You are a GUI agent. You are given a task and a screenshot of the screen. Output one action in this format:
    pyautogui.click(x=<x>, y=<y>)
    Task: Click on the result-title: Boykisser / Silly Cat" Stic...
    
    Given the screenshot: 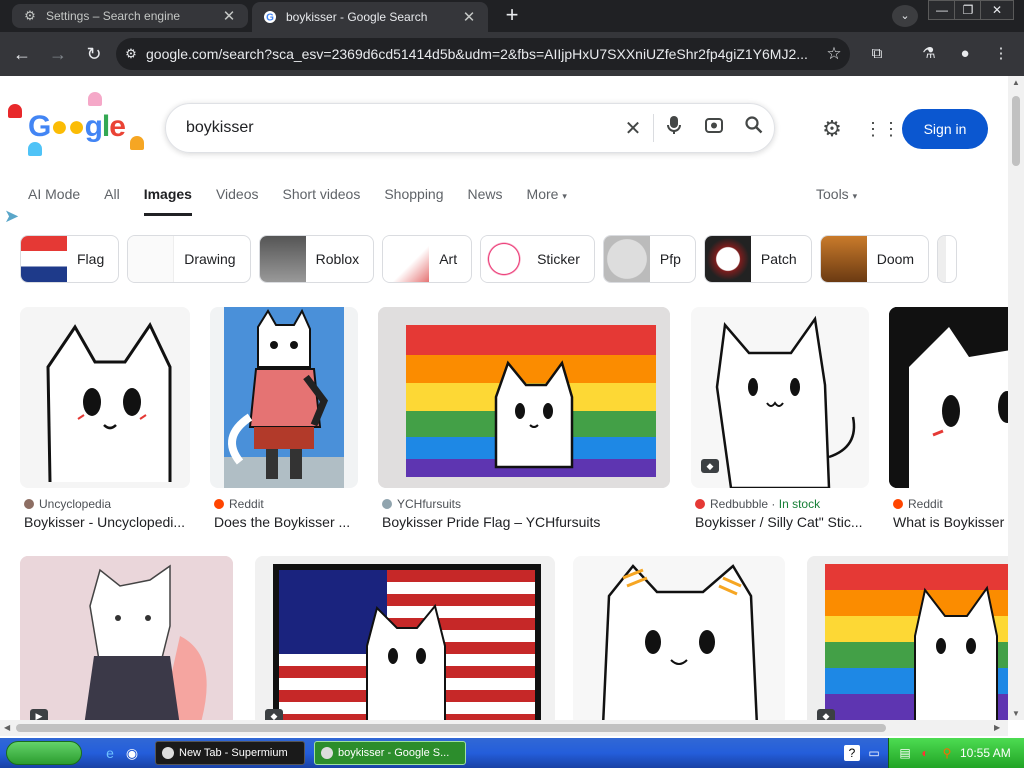 What is the action you would take?
    pyautogui.click(x=783, y=522)
    